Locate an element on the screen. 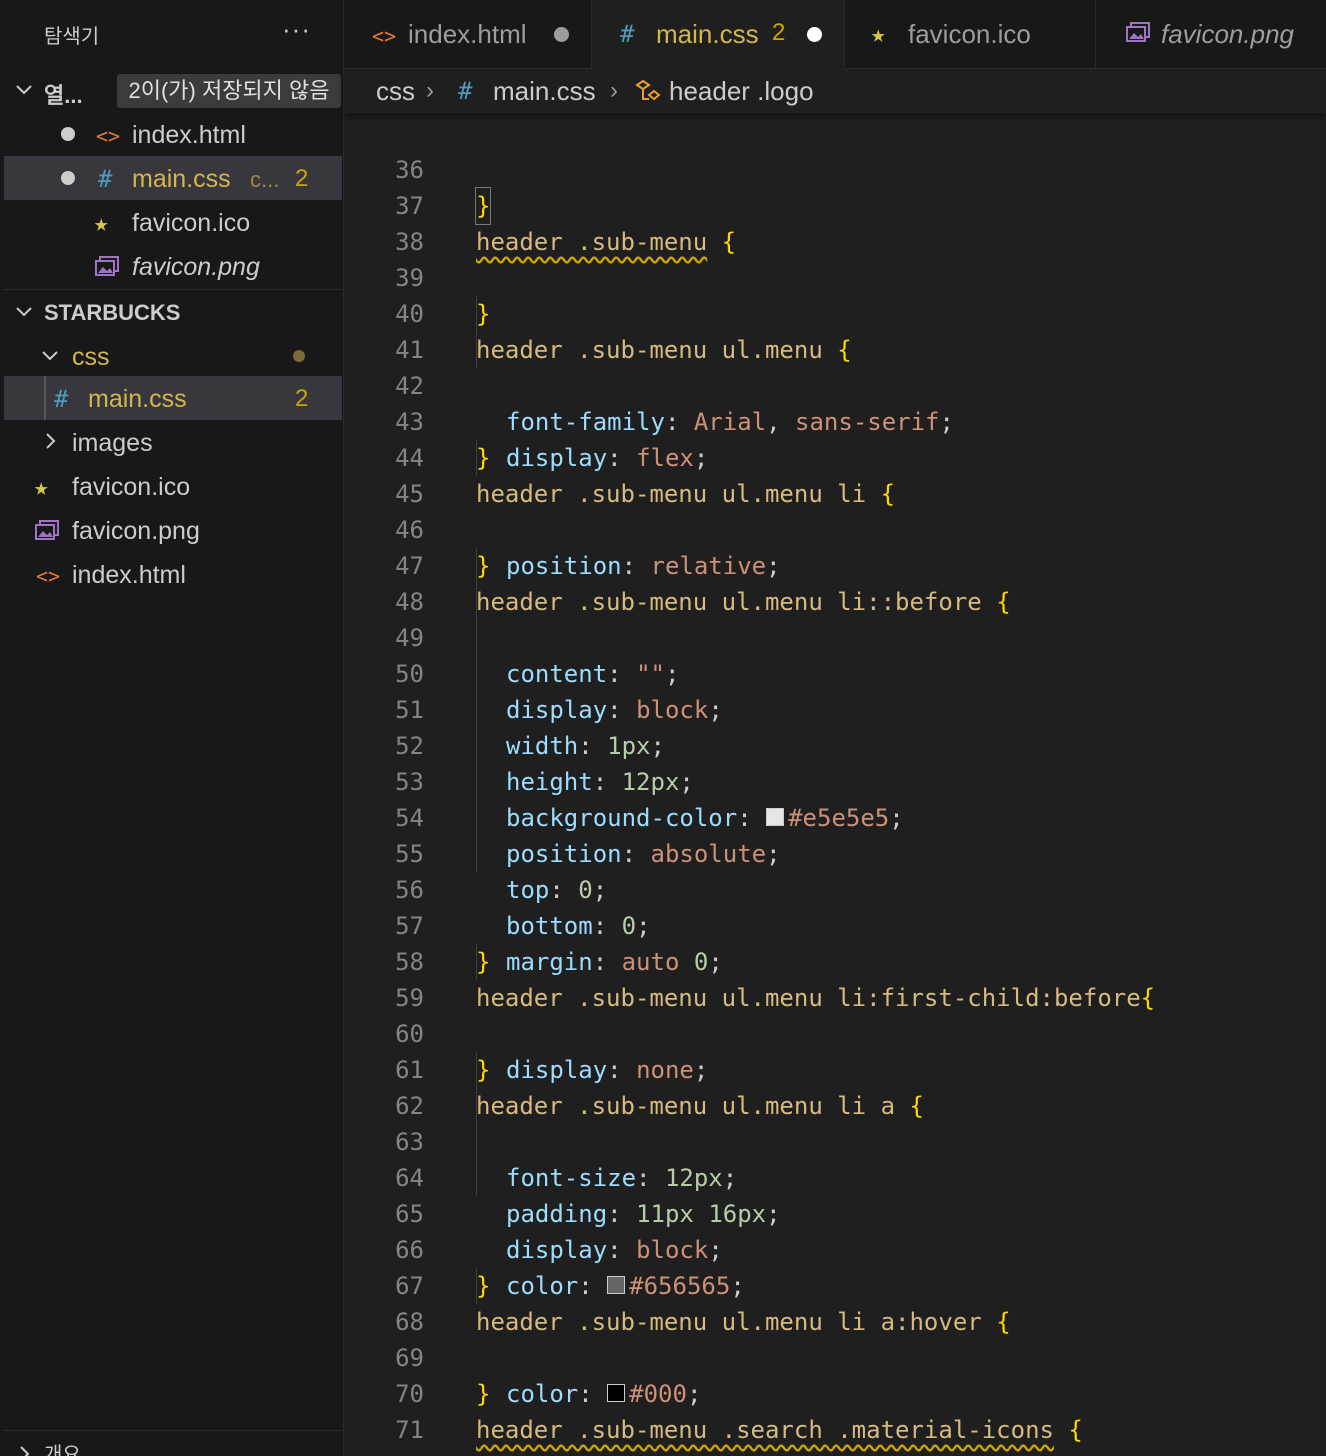 This screenshot has height=1456, width=1326. code-line: 36 } is located at coordinates (835, 170).